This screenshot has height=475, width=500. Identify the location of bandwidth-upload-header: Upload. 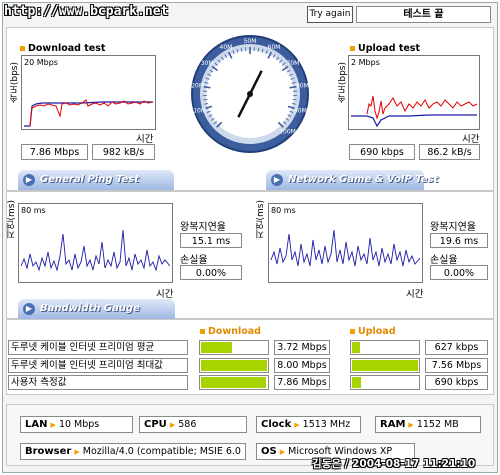
(373, 331).